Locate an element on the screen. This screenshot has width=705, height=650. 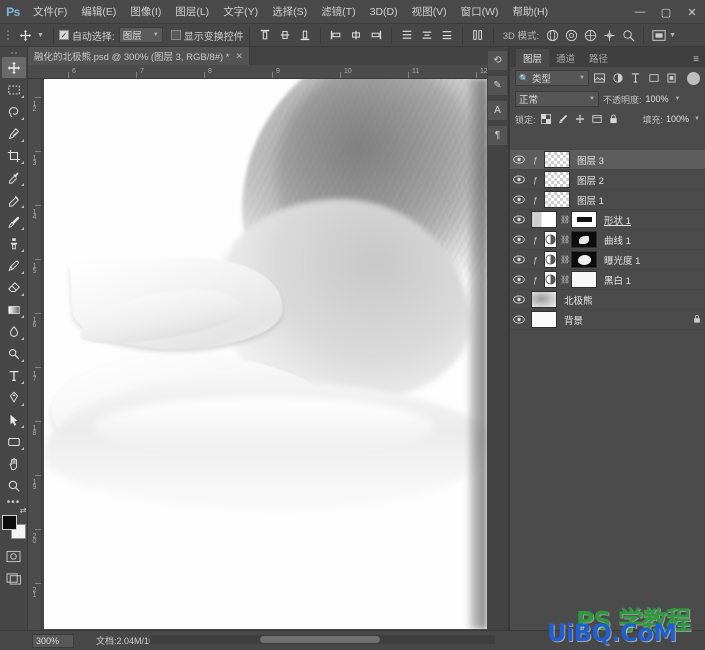
align-left-edges-button is located at coordinates (336, 35).